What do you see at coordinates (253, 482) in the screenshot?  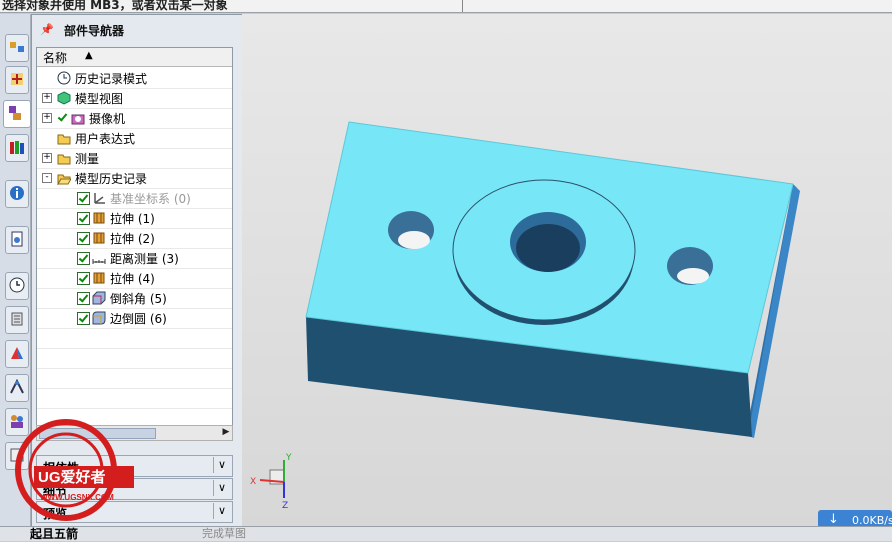 I see `axis-x-label: X` at bounding box center [253, 482].